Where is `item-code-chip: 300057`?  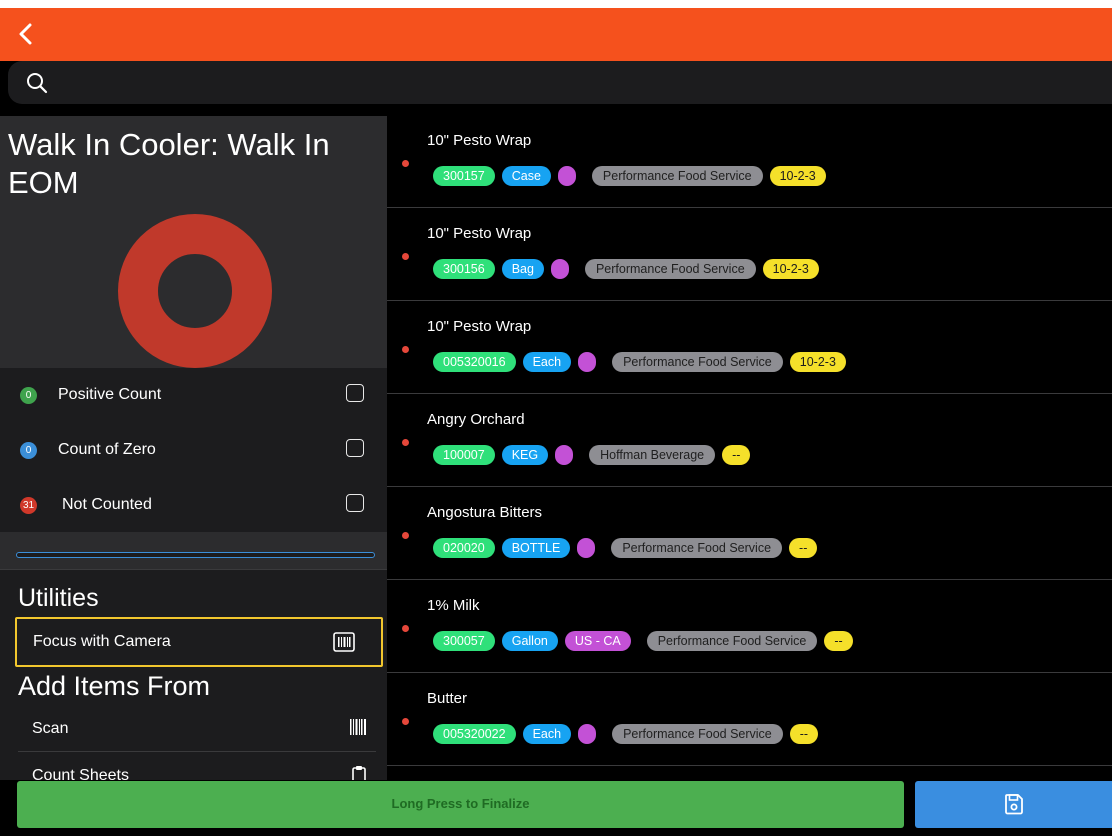
item-code-chip: 300057 is located at coordinates (464, 641).